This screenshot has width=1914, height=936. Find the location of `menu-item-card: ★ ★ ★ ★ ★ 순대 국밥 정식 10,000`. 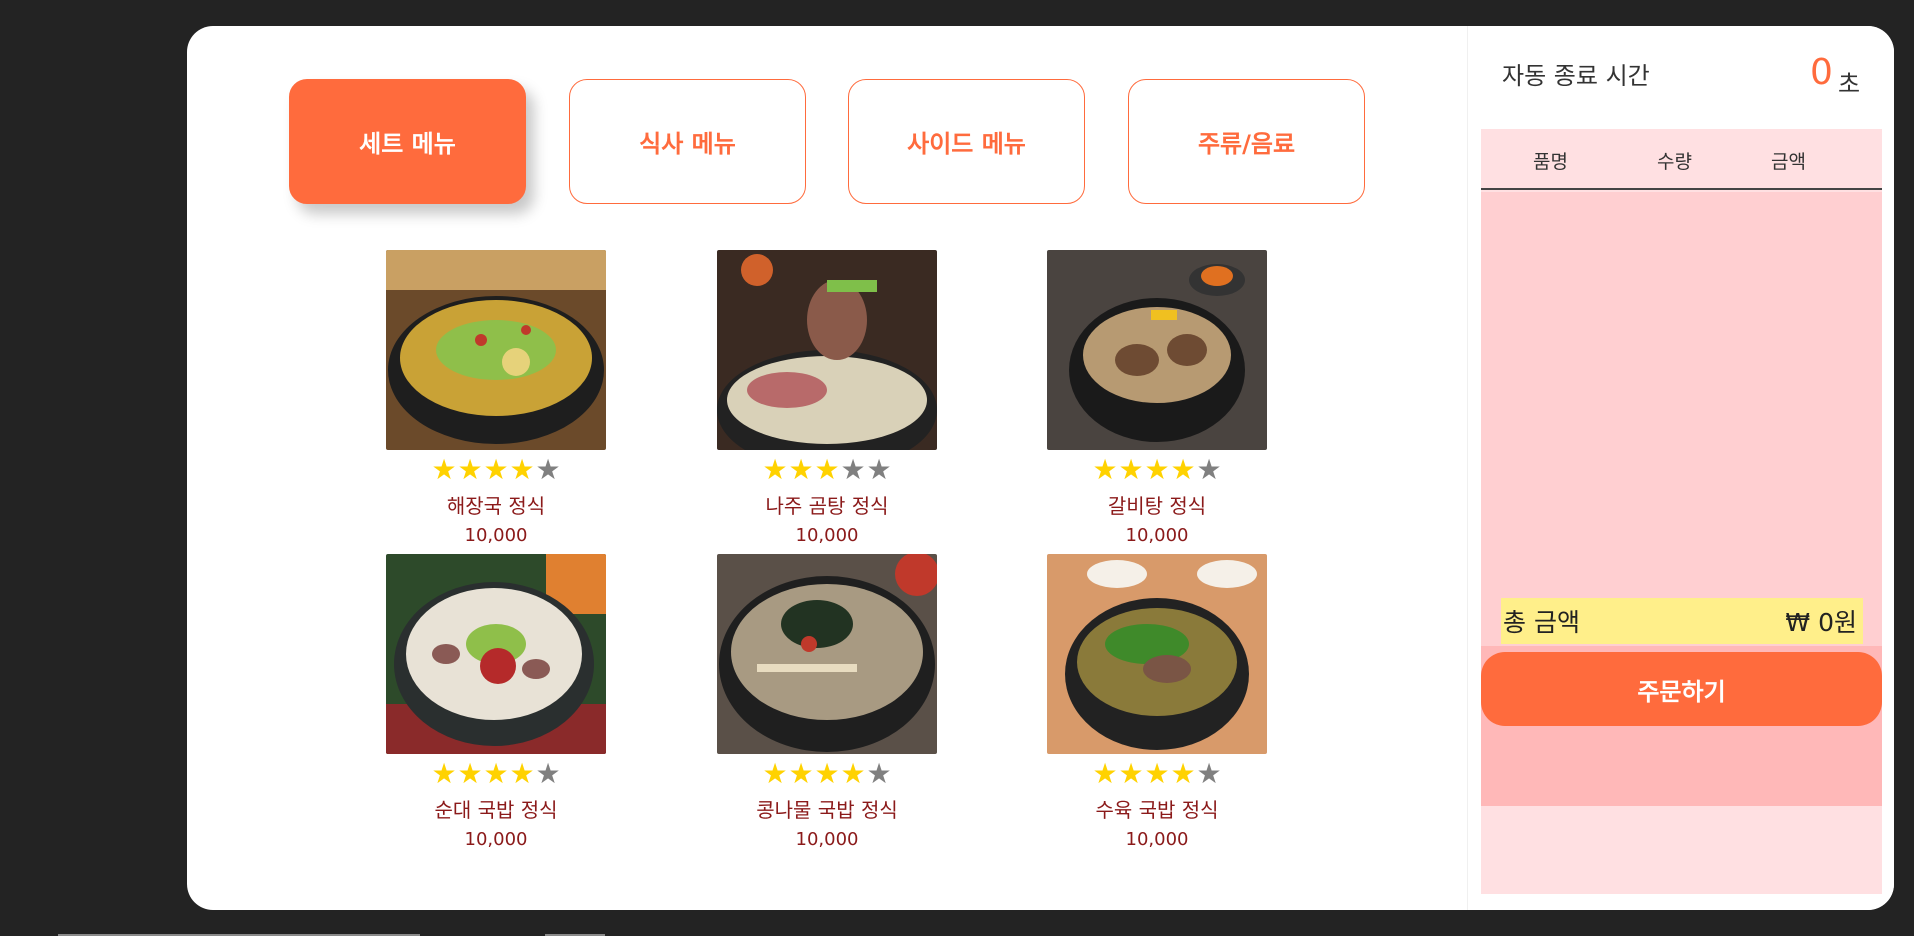

menu-item-card: ★ ★ ★ ★ ★ 순대 국밥 정식 10,000 is located at coordinates (496, 704).